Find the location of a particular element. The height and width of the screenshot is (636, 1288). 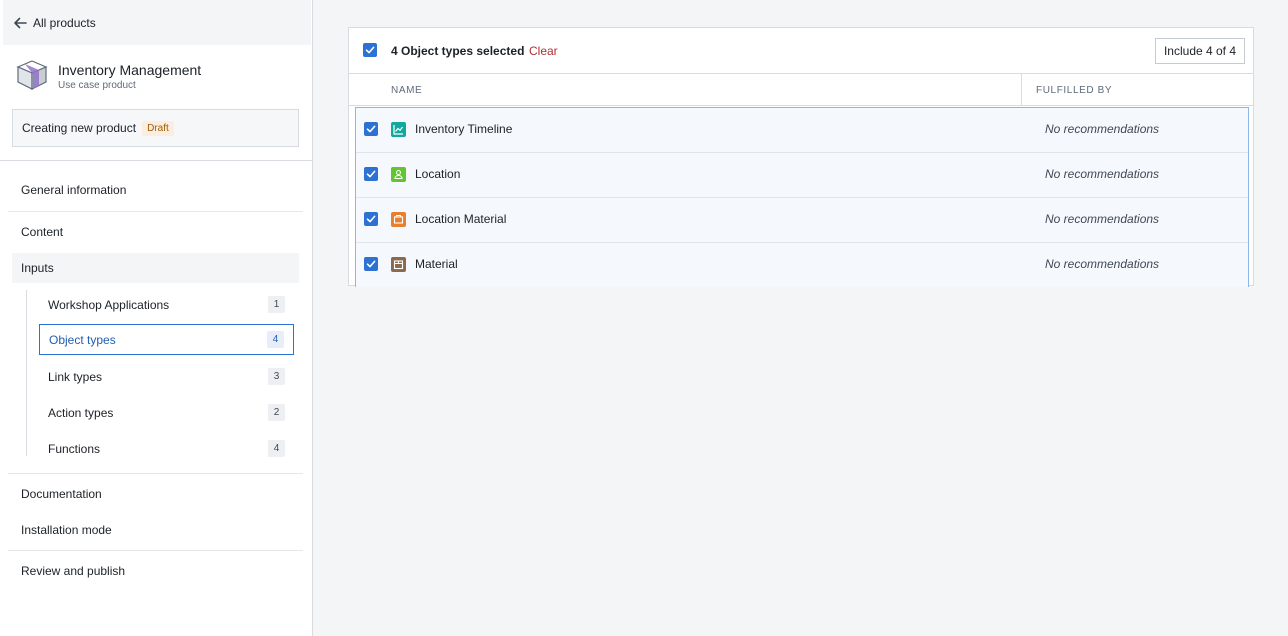

row-name: Material is located at coordinates (436, 264).